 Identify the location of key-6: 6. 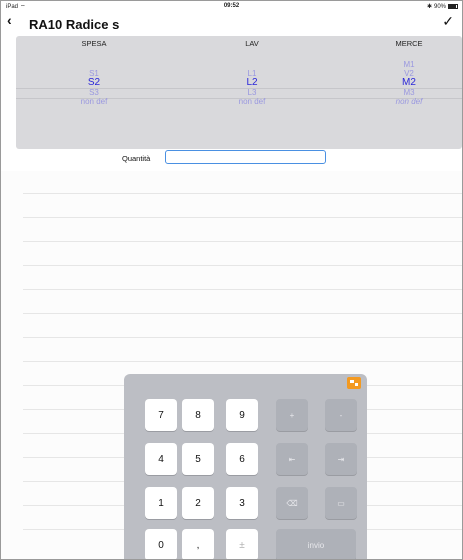
(242, 459).